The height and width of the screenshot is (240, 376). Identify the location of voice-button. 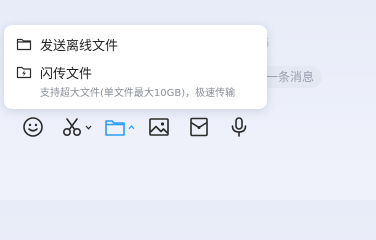
(239, 127).